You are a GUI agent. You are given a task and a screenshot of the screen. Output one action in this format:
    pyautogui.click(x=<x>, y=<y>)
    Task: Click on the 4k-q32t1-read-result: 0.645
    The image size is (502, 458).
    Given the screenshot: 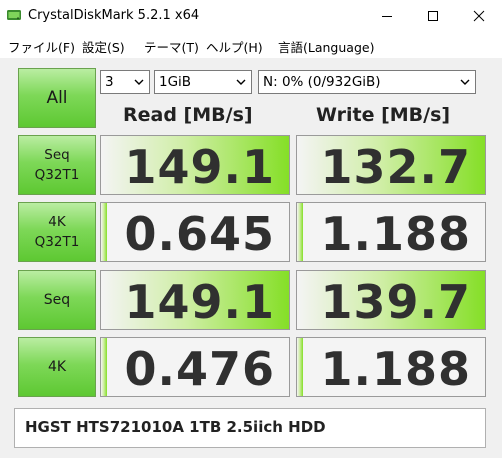 What is the action you would take?
    pyautogui.click(x=195, y=232)
    